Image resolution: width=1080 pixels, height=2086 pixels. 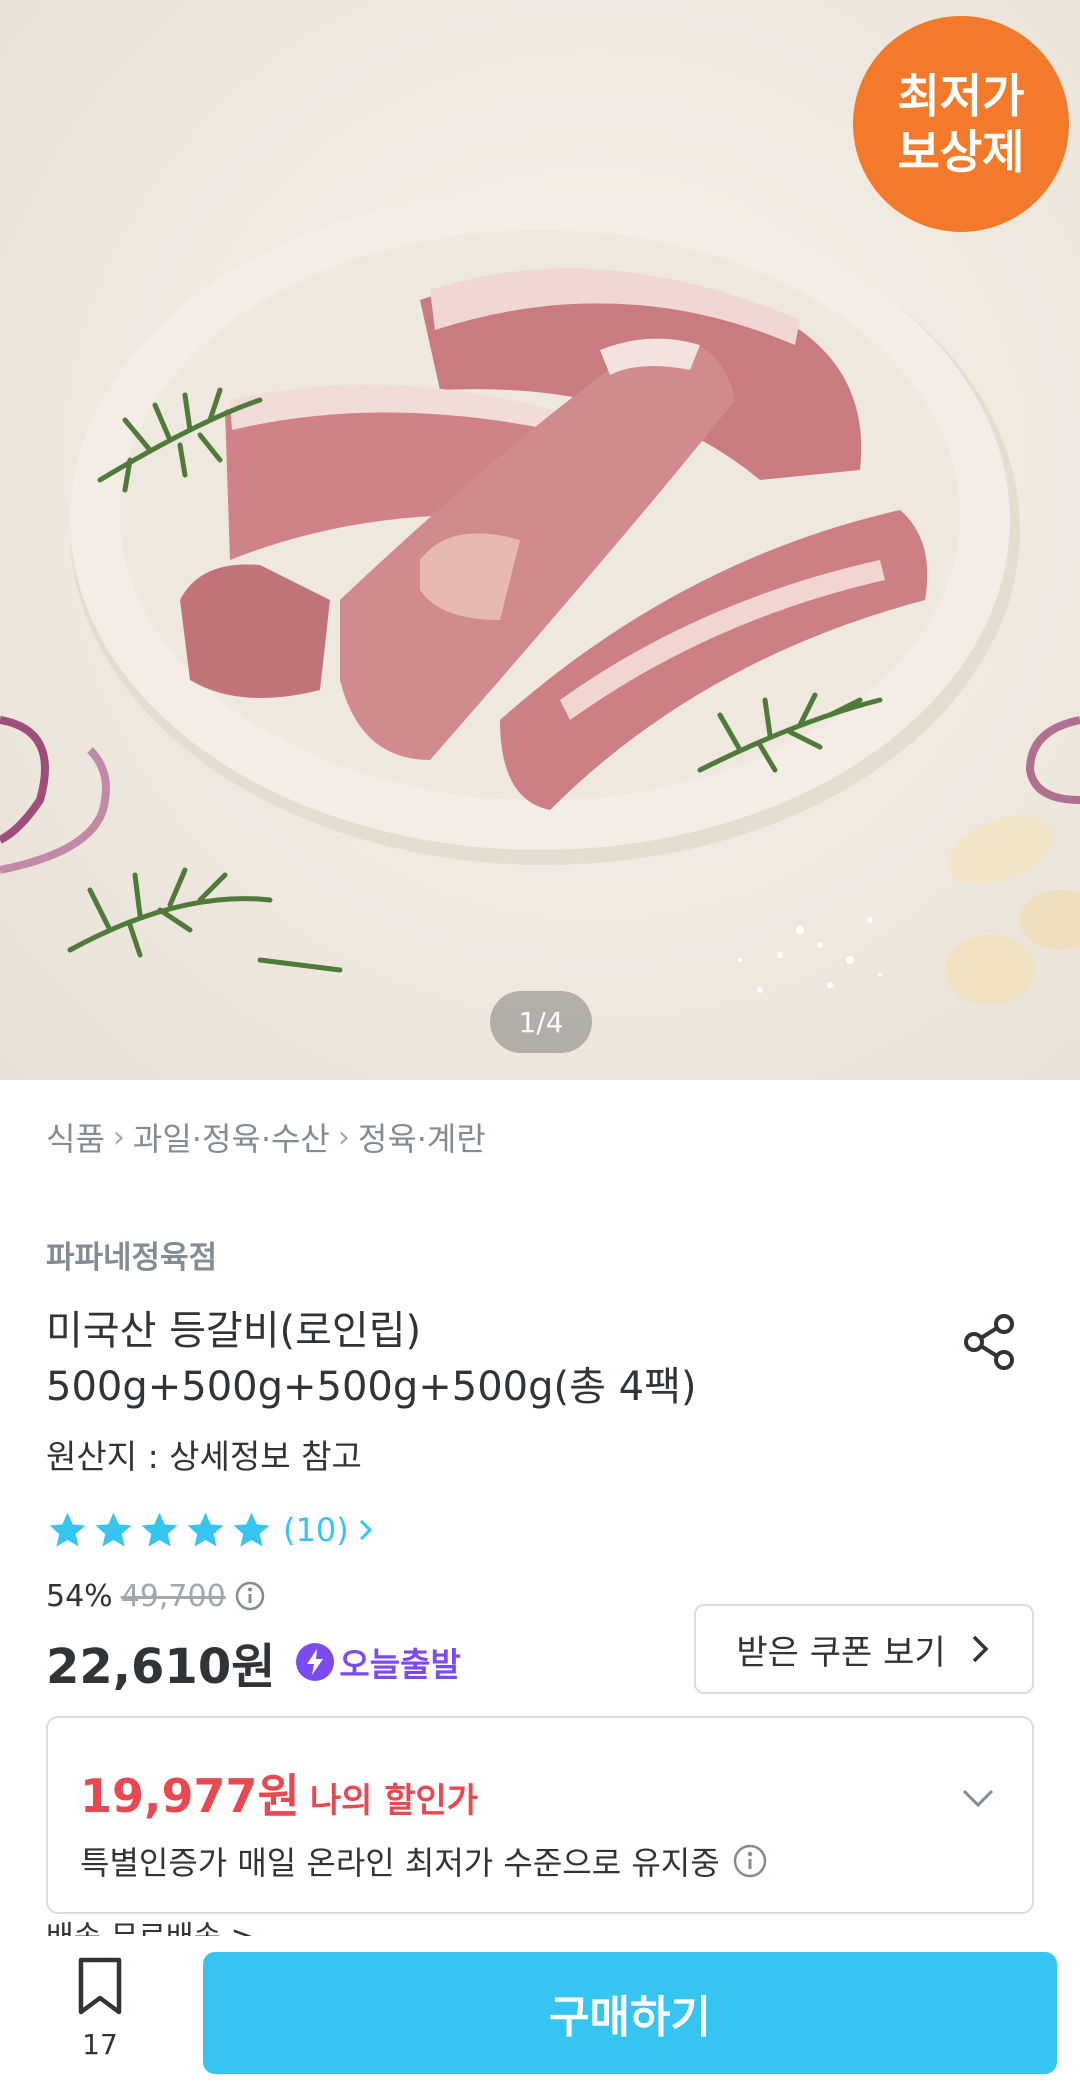 I want to click on breadcrumb-item-food: 식품, so click(x=75, y=1137).